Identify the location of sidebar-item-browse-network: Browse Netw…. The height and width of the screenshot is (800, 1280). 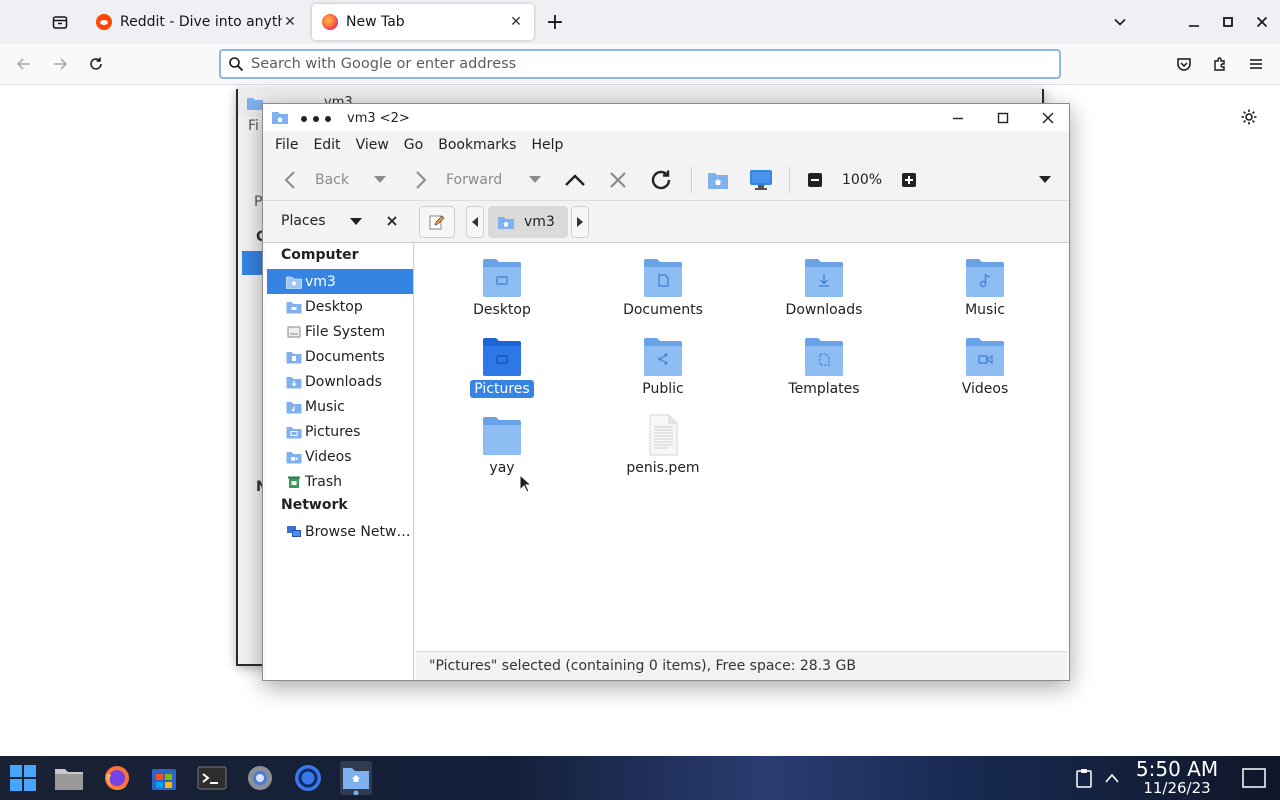
(340, 531).